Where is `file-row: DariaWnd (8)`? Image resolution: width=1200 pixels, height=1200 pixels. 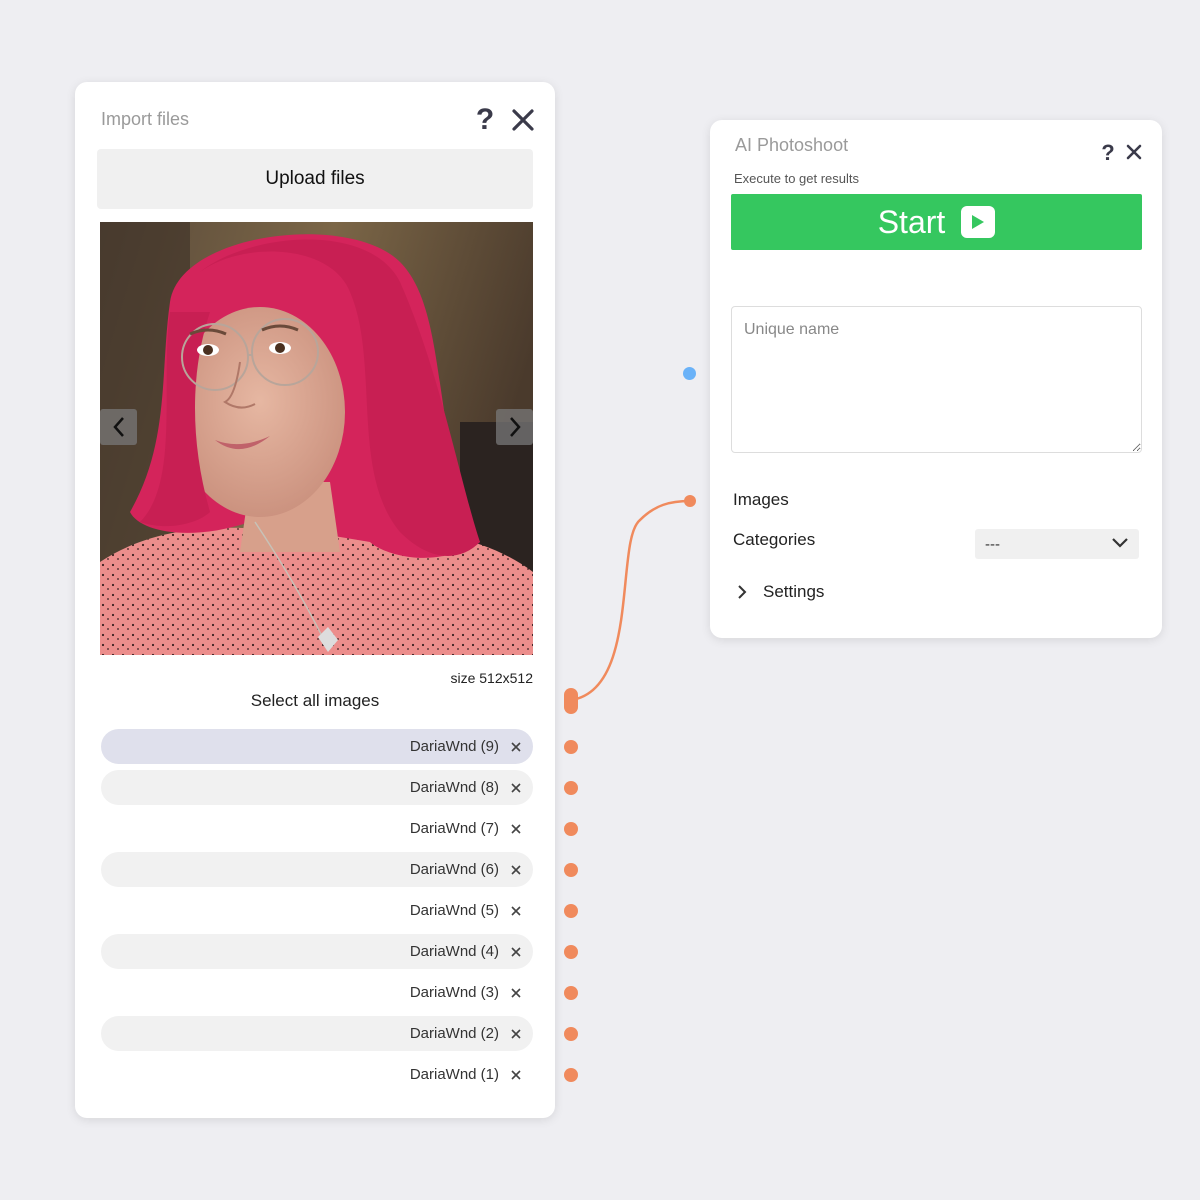 file-row: DariaWnd (8) is located at coordinates (317, 787).